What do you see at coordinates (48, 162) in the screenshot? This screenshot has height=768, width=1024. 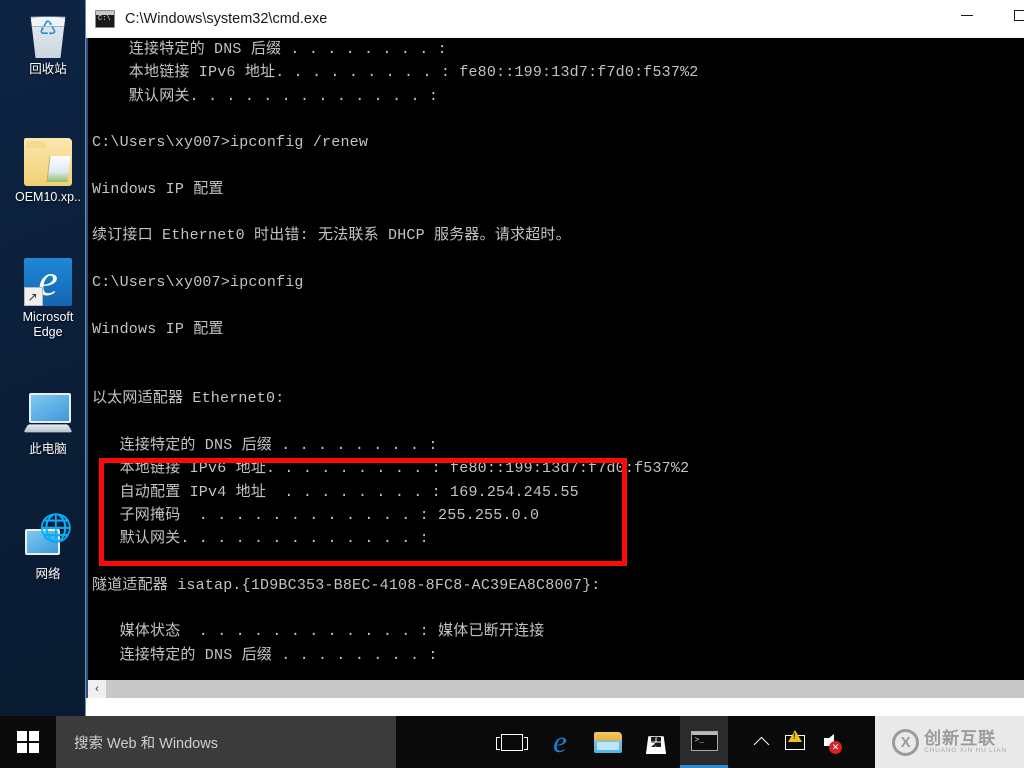 I see `folder-icon` at bounding box center [48, 162].